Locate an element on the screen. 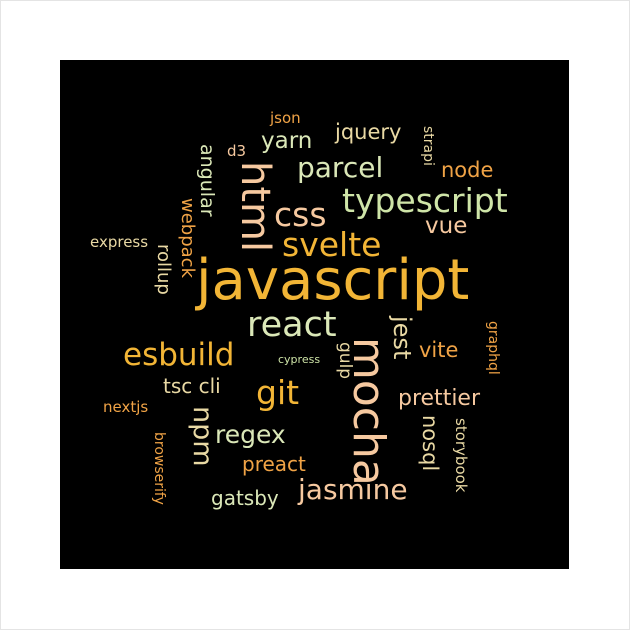  word-npm: npm is located at coordinates (202, 436).